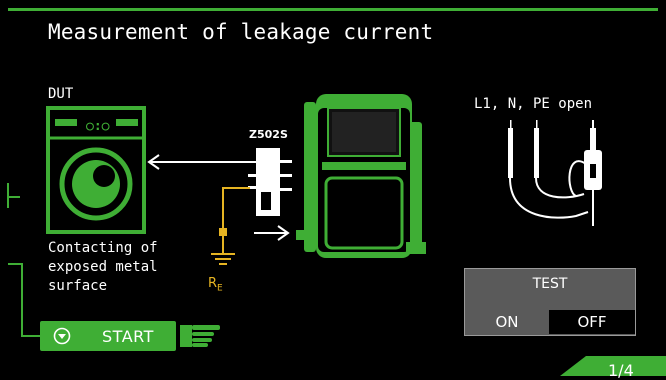 The image size is (666, 380). What do you see at coordinates (507, 322) in the screenshot?
I see `test-on-option: ON` at bounding box center [507, 322].